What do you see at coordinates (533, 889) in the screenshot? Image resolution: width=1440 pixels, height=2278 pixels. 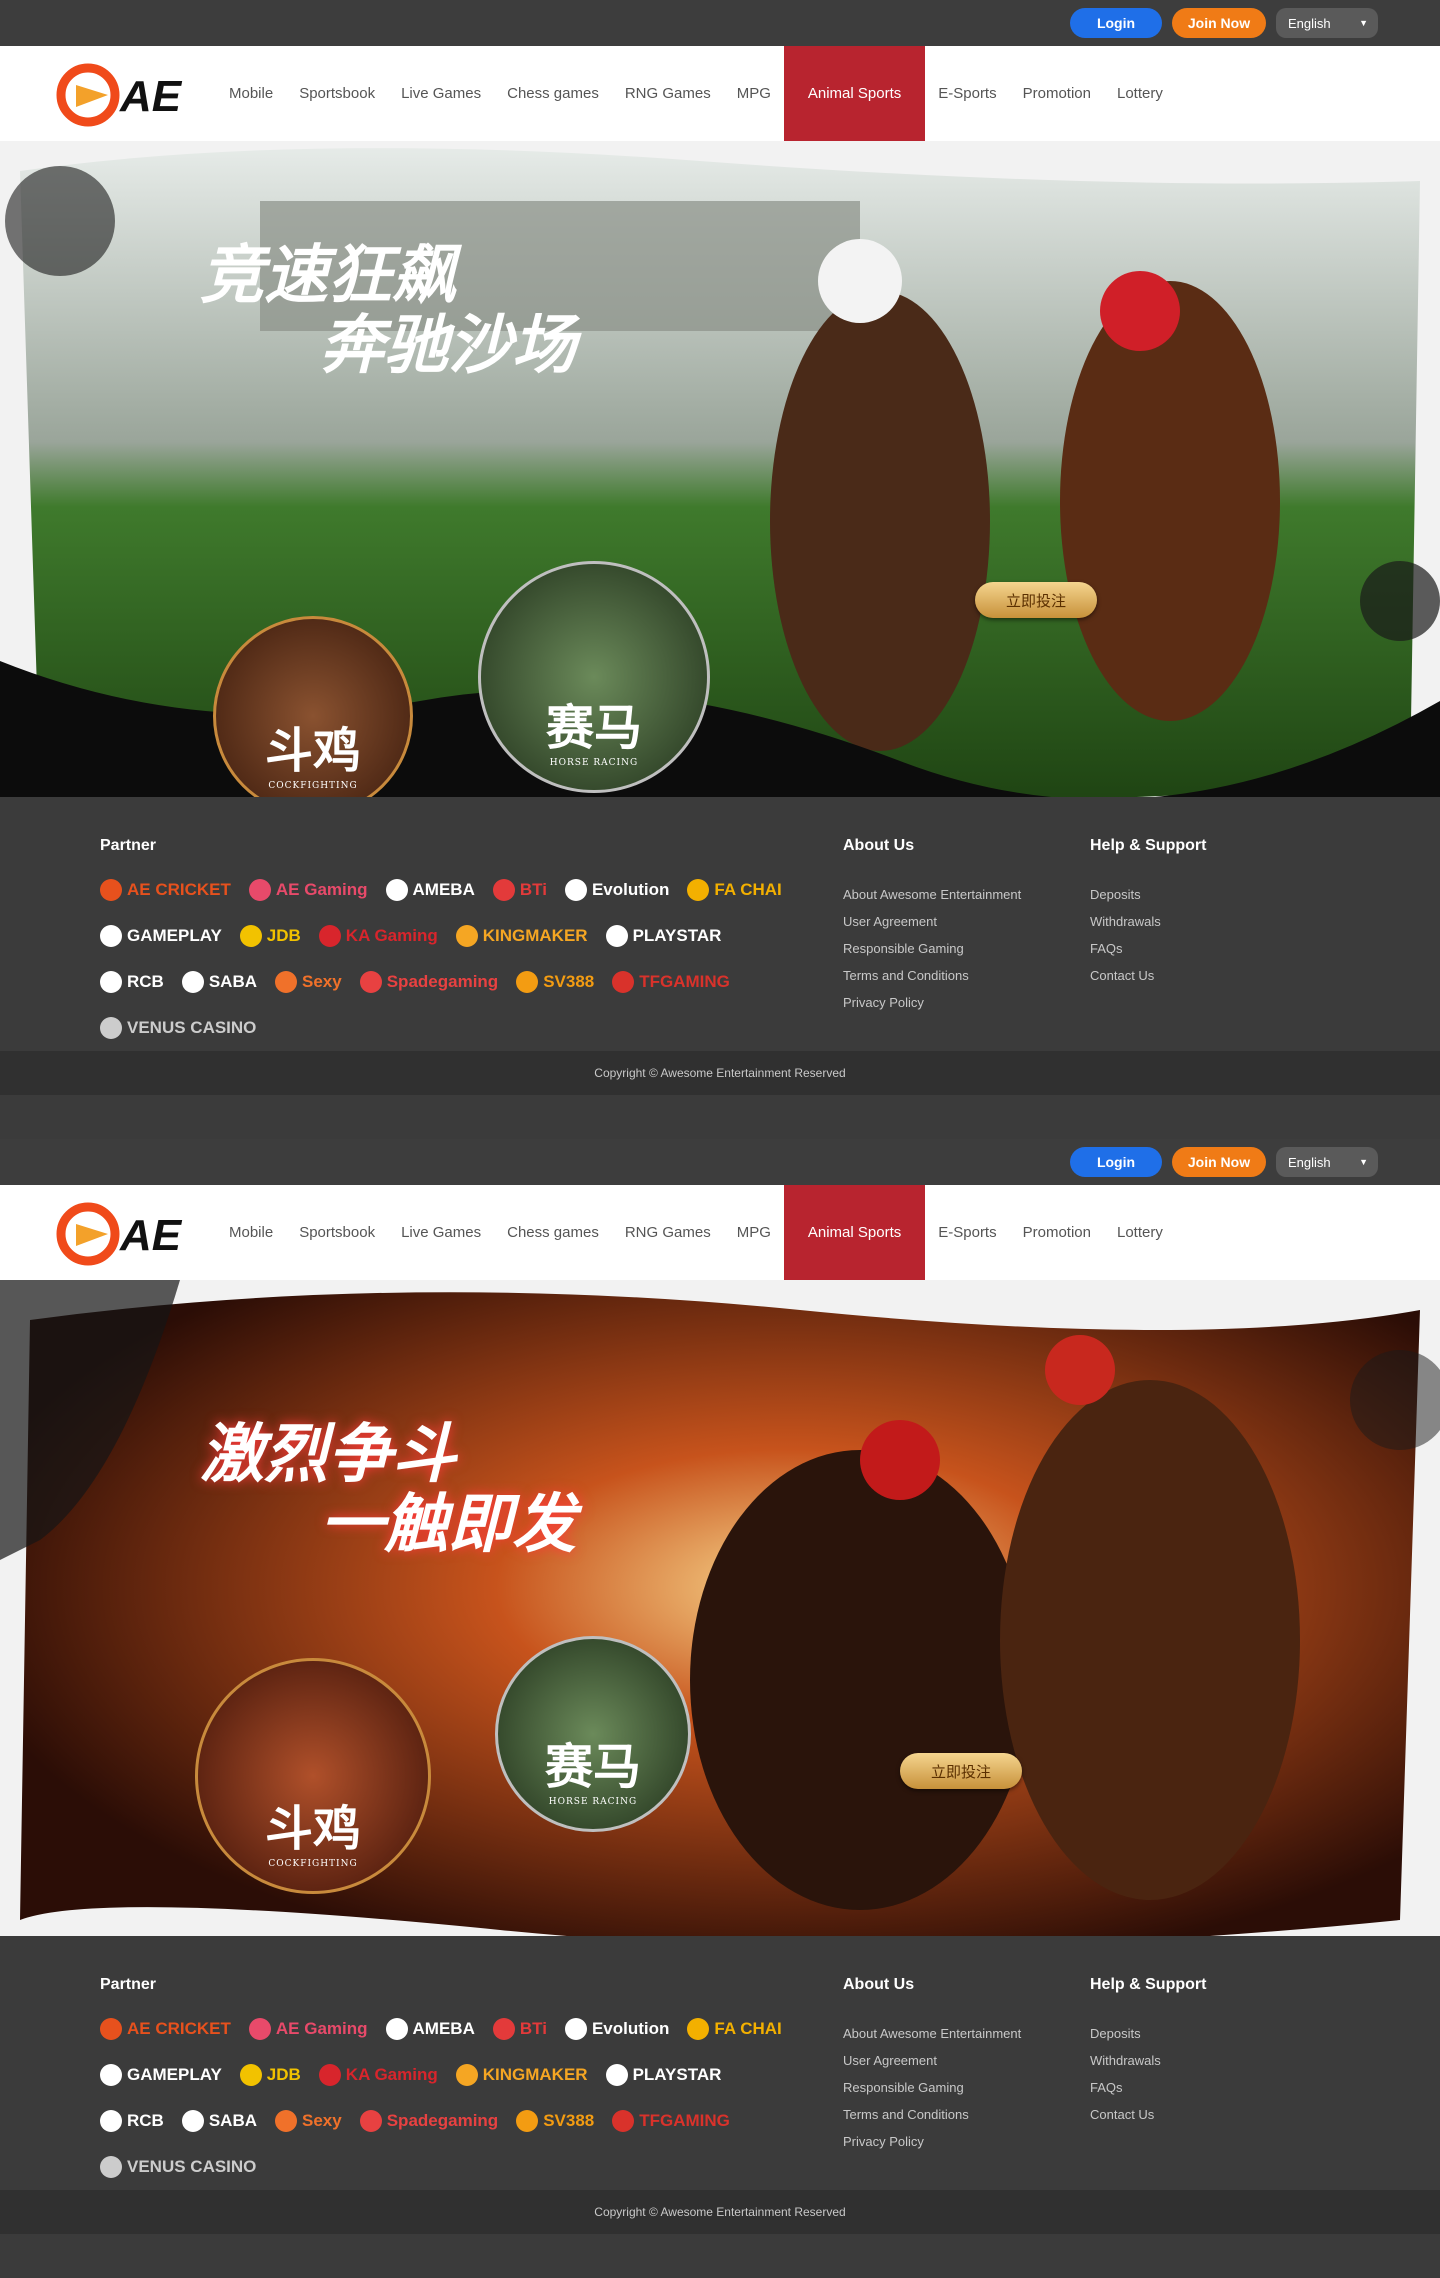 I see `partner-name: BTi` at bounding box center [533, 889].